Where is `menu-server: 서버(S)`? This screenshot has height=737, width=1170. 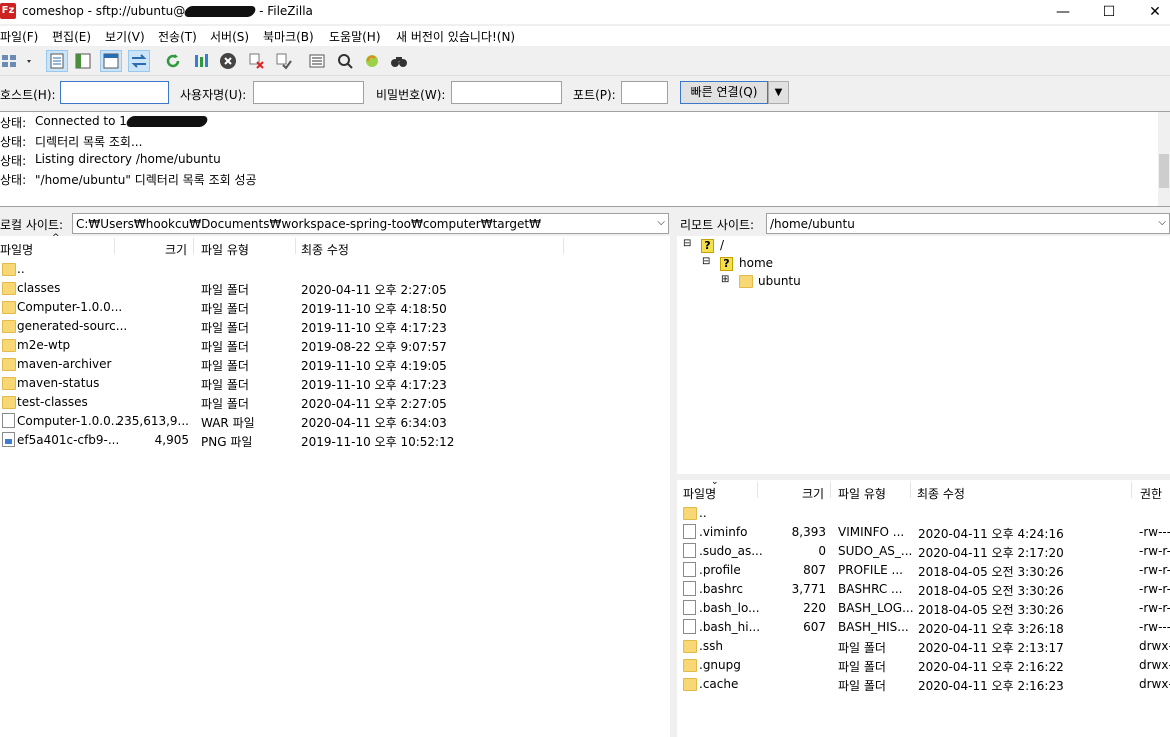 menu-server: 서버(S) is located at coordinates (229, 36).